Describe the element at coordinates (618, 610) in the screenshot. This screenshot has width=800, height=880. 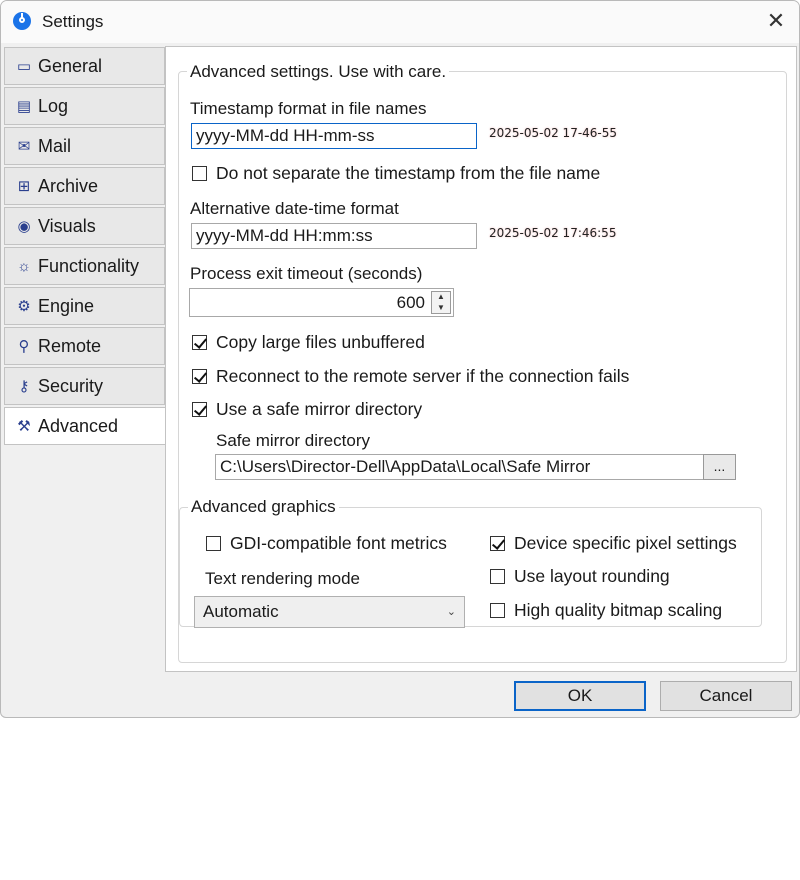
I see `checkbox-label: High quality bitmap scaling` at that location.